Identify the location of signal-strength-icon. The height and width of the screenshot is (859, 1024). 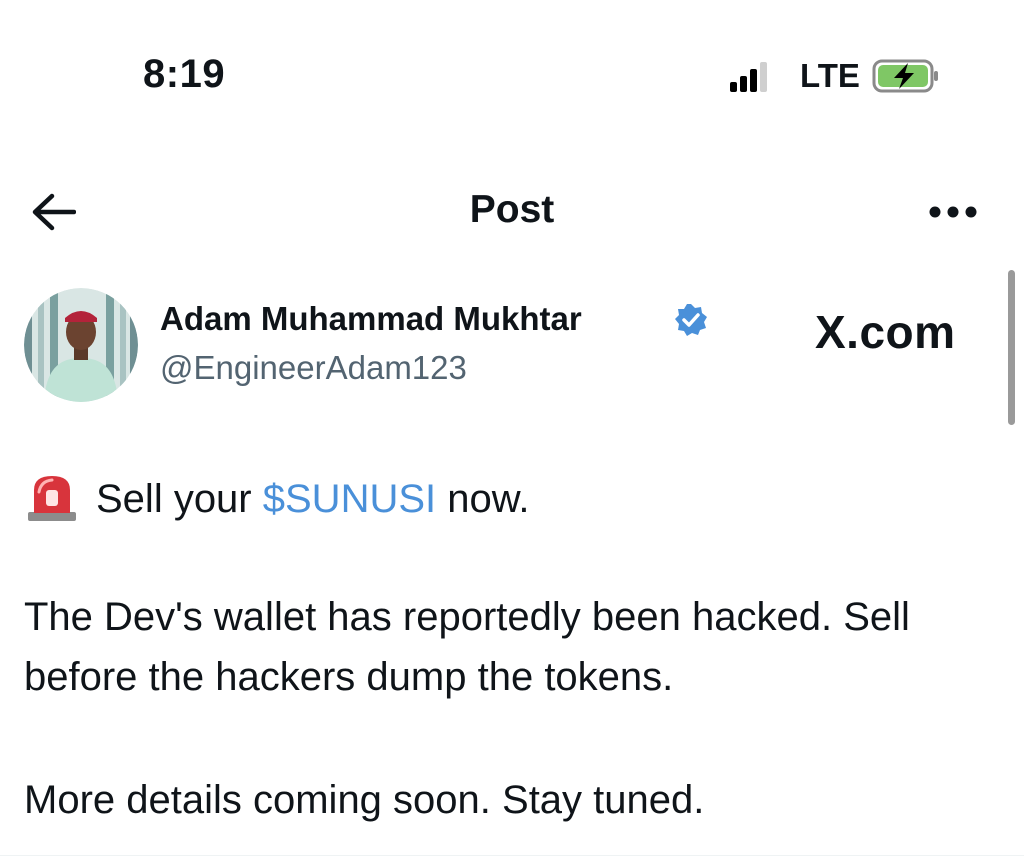
(750, 76).